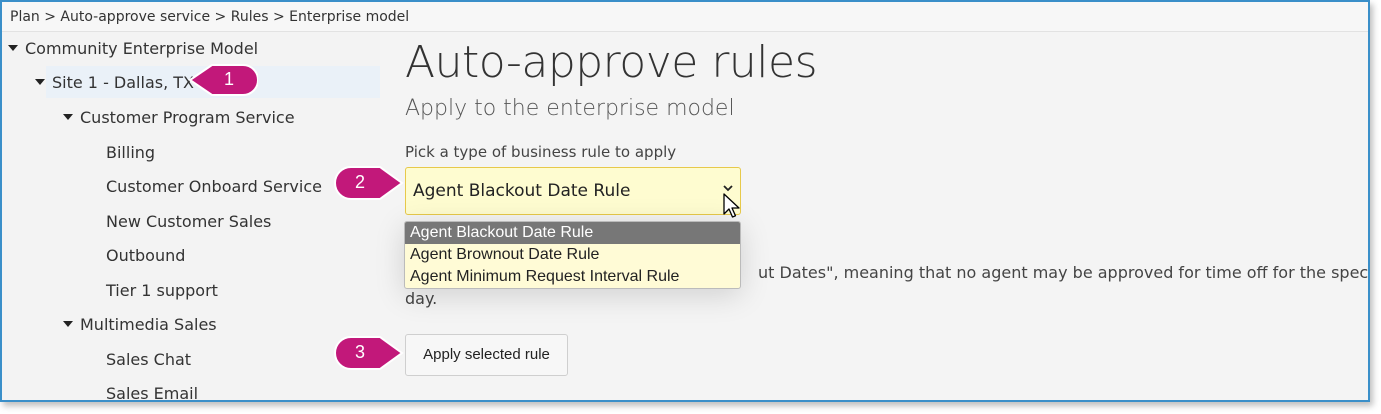 Image resolution: width=1381 pixels, height=414 pixels. What do you see at coordinates (187, 117) in the screenshot?
I see `tree-node-label: Customer Program Service` at bounding box center [187, 117].